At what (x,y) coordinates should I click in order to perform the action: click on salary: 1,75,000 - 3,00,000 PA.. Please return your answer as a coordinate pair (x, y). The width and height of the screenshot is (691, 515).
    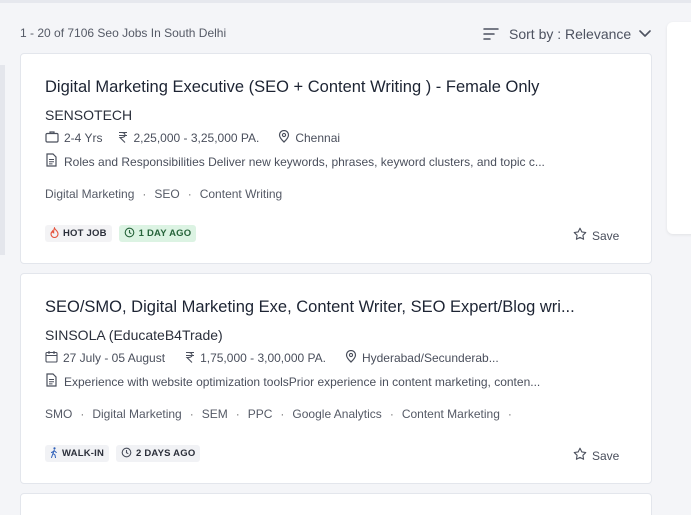
    Looking at the image, I should click on (255, 358).